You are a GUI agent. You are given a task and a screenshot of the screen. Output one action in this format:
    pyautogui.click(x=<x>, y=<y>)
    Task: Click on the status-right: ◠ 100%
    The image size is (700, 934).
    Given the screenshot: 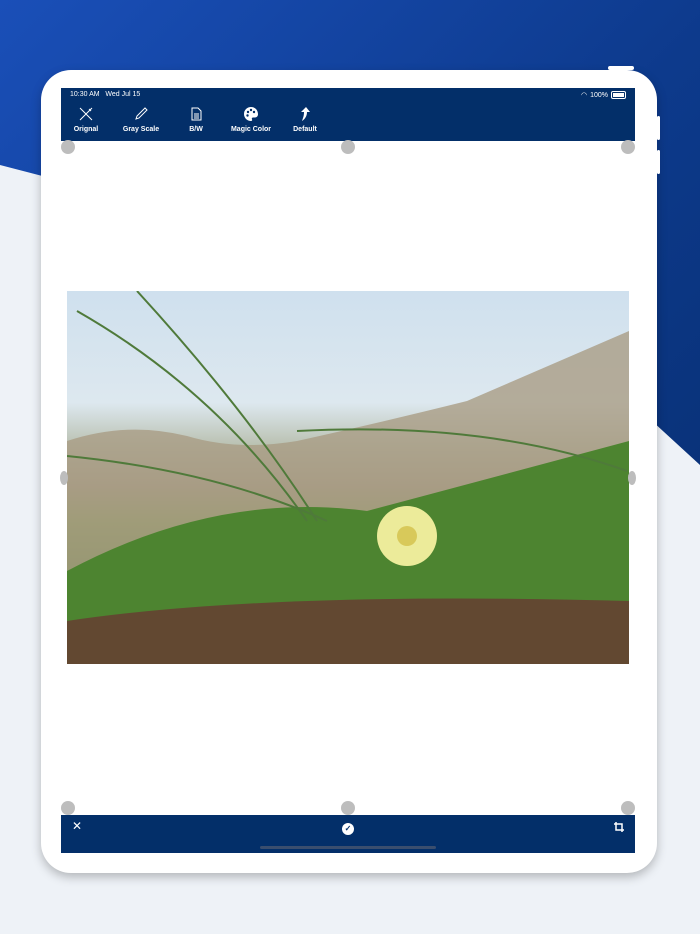 What is the action you would take?
    pyautogui.click(x=603, y=95)
    